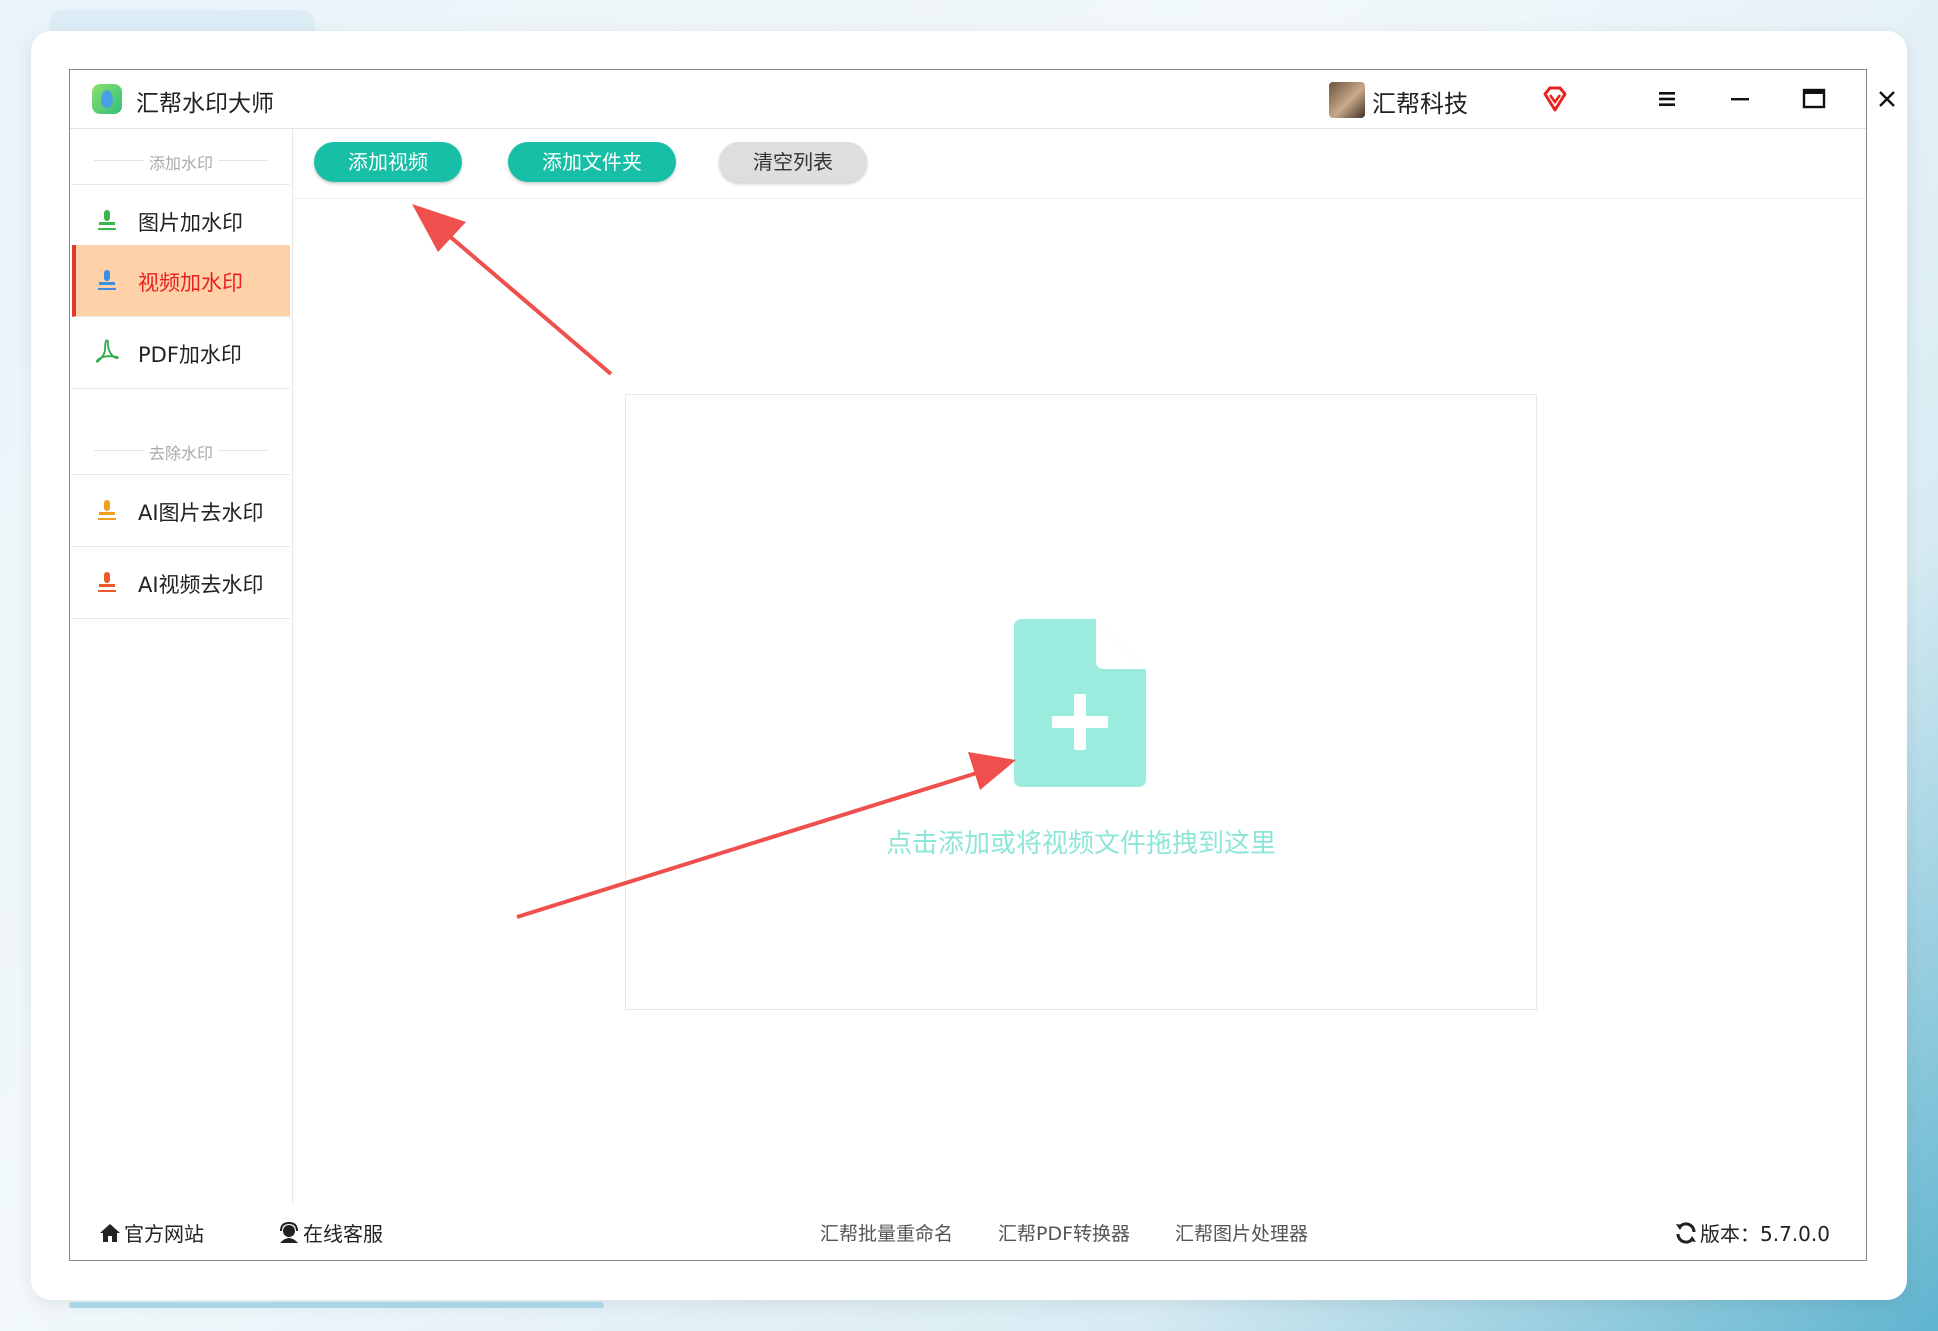 This screenshot has height=1331, width=1938. Describe the element at coordinates (1887, 99) in the screenshot. I see `close-icon` at that location.